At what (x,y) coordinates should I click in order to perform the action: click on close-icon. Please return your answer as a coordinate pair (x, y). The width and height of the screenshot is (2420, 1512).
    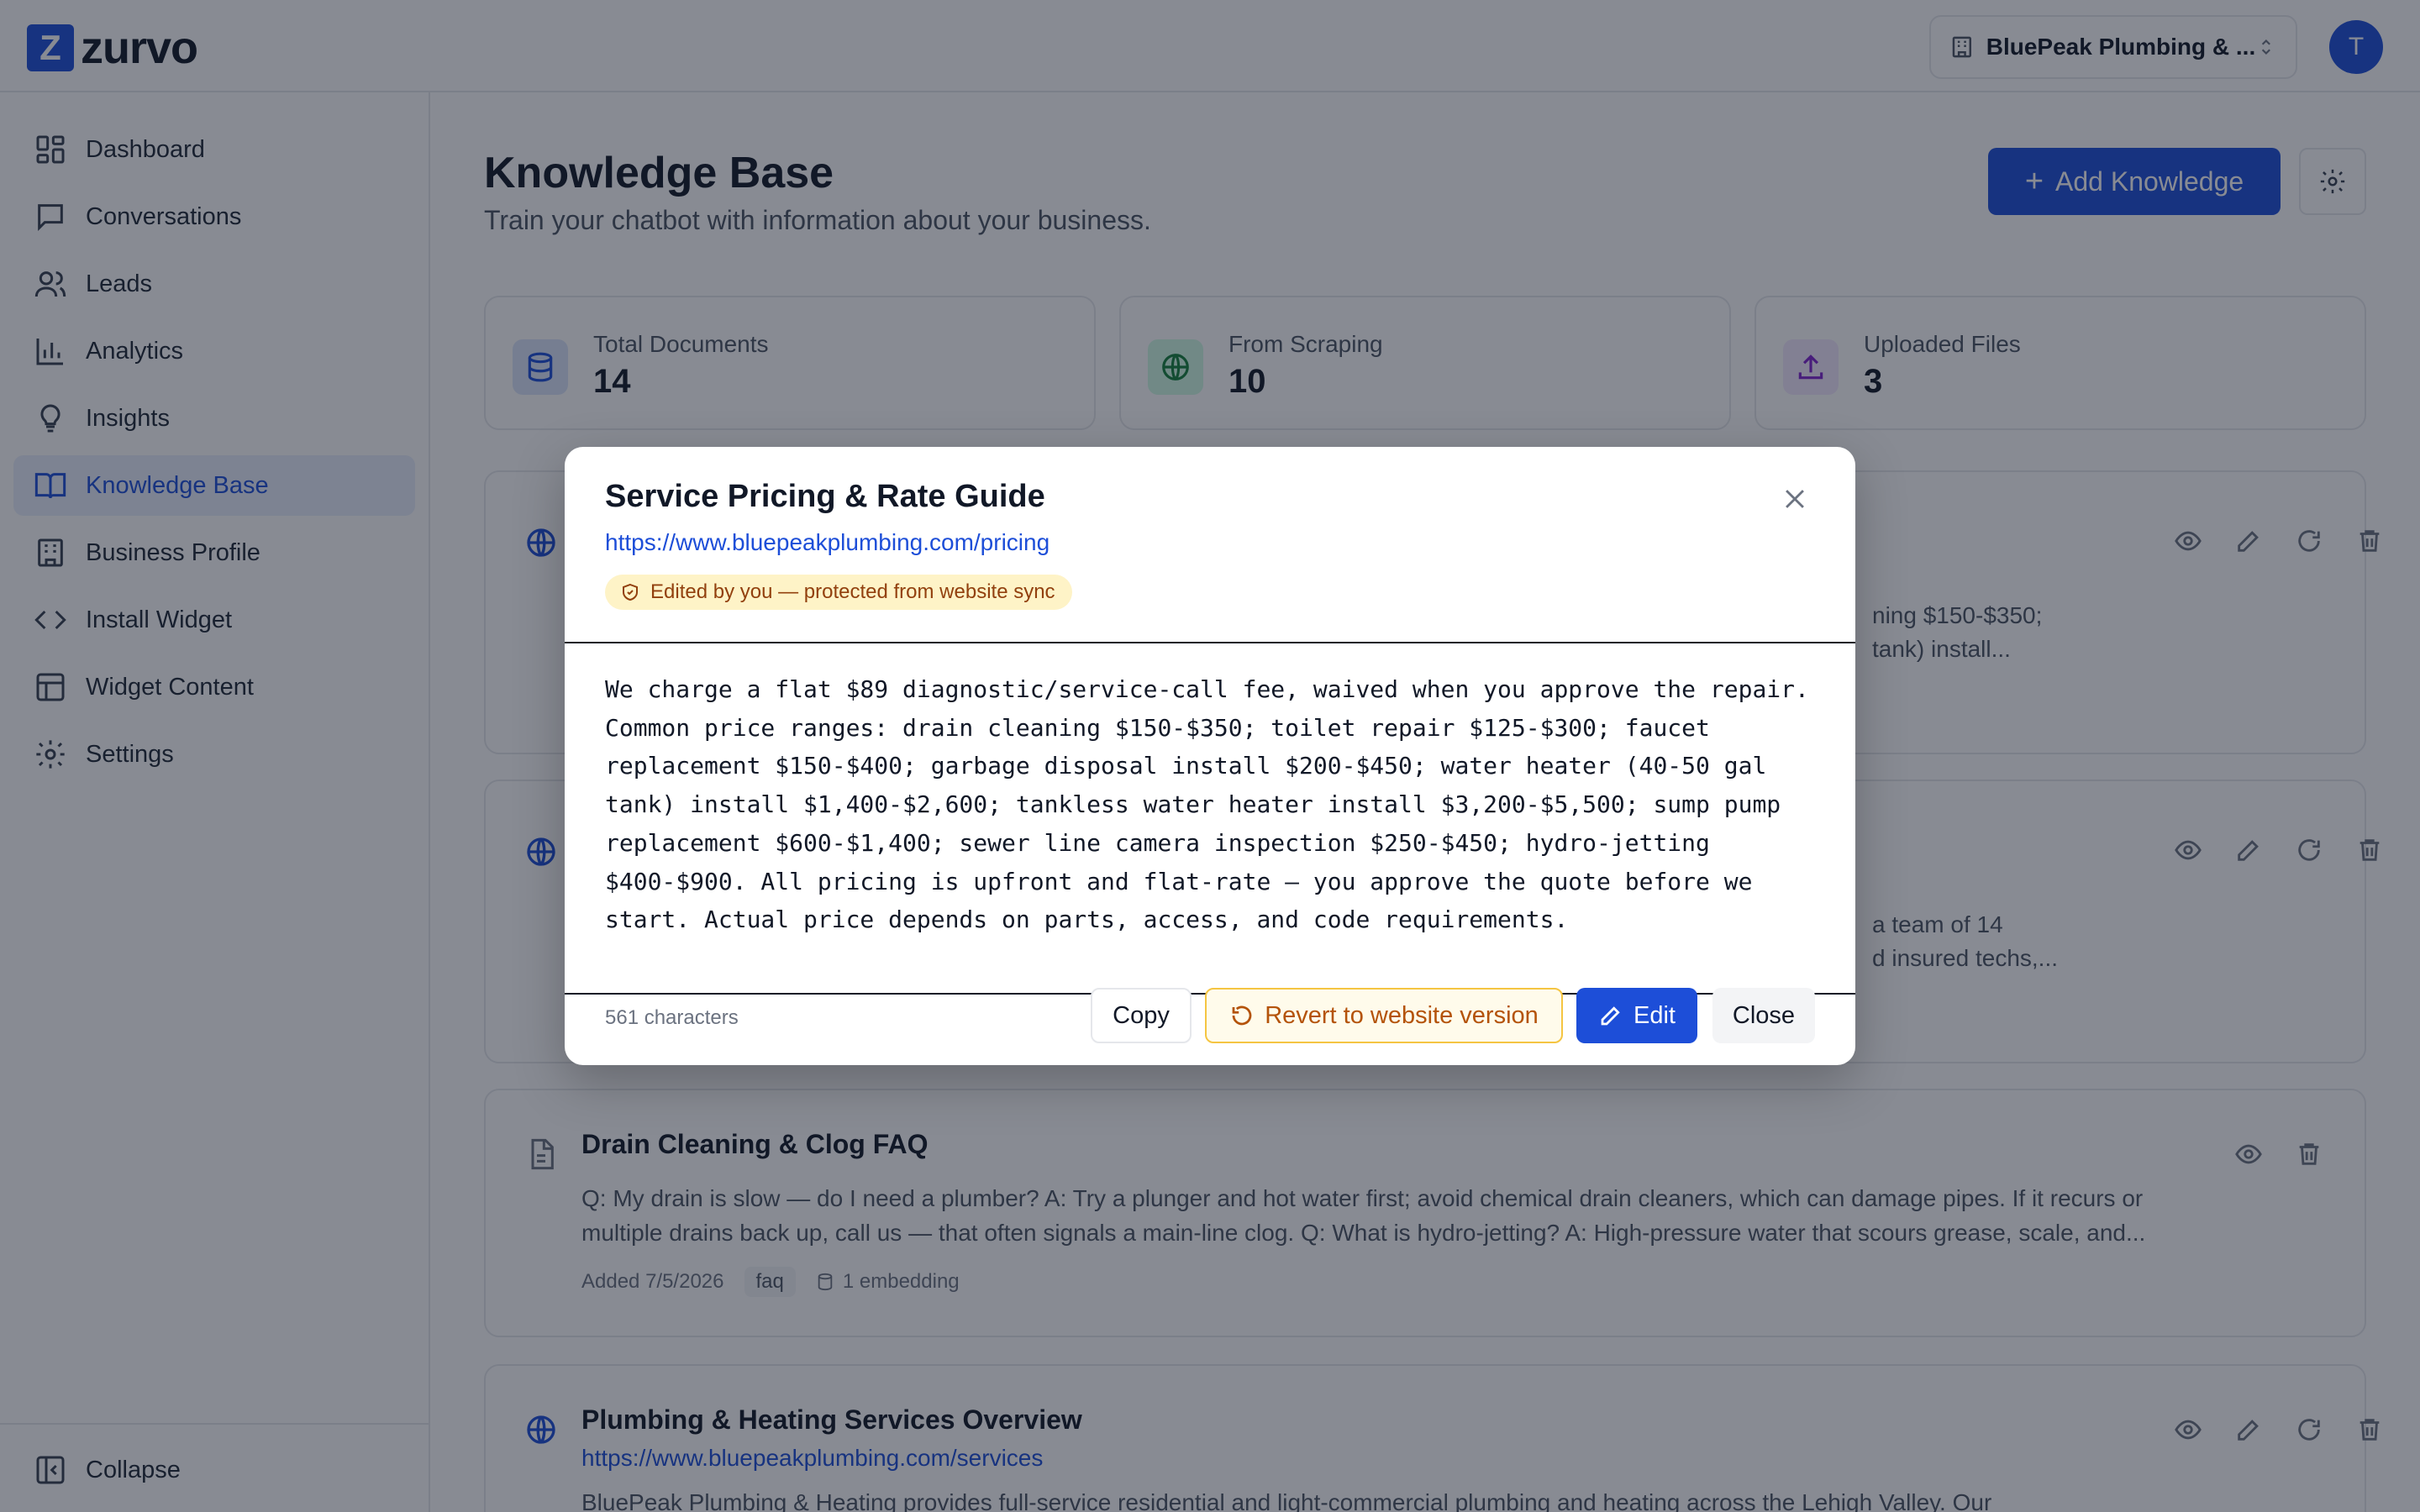
    Looking at the image, I should click on (1795, 499).